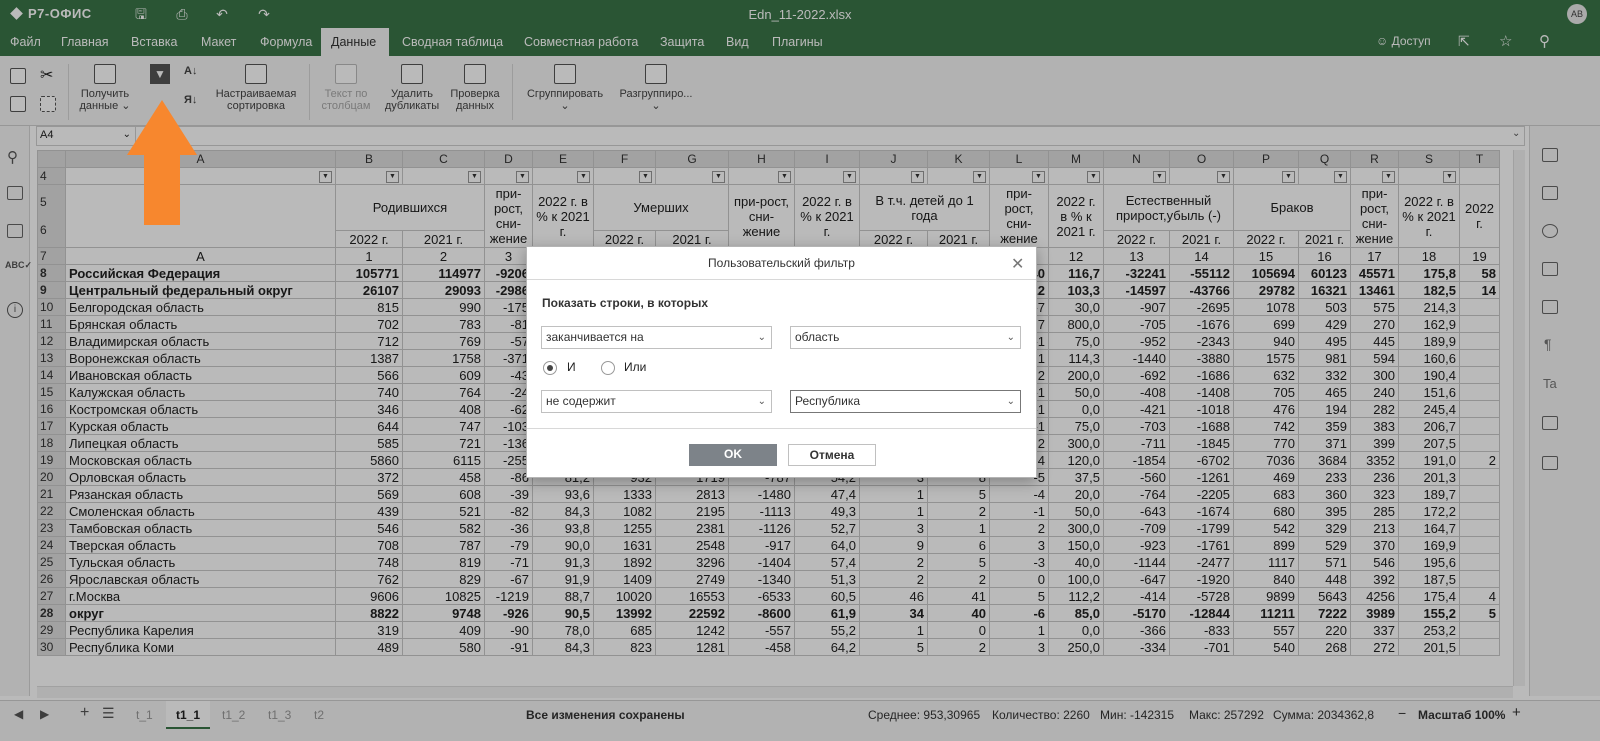 This screenshot has width=1600, height=741. Describe the element at coordinates (733, 455) in the screenshot. I see `ok-button: OK` at that location.